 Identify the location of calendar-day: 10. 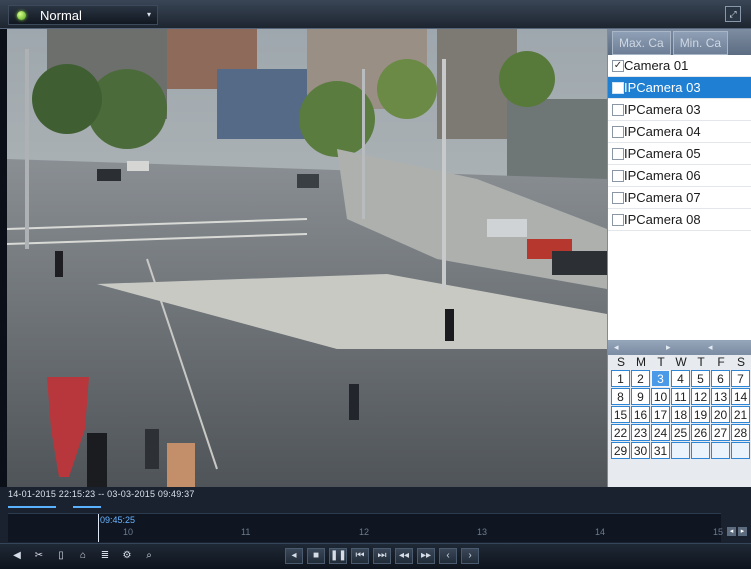
(660, 396).